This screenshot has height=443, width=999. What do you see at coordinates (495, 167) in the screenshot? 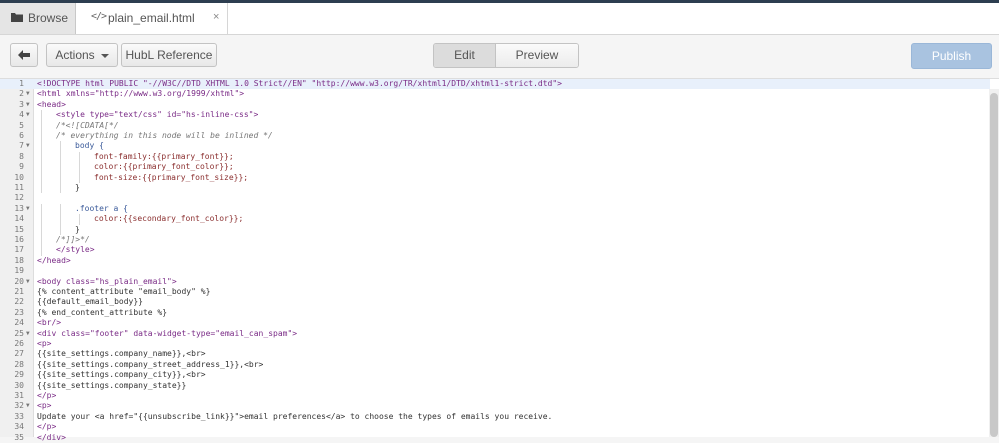
I see `code-line: 9 color:{{primary_font_color}};` at bounding box center [495, 167].